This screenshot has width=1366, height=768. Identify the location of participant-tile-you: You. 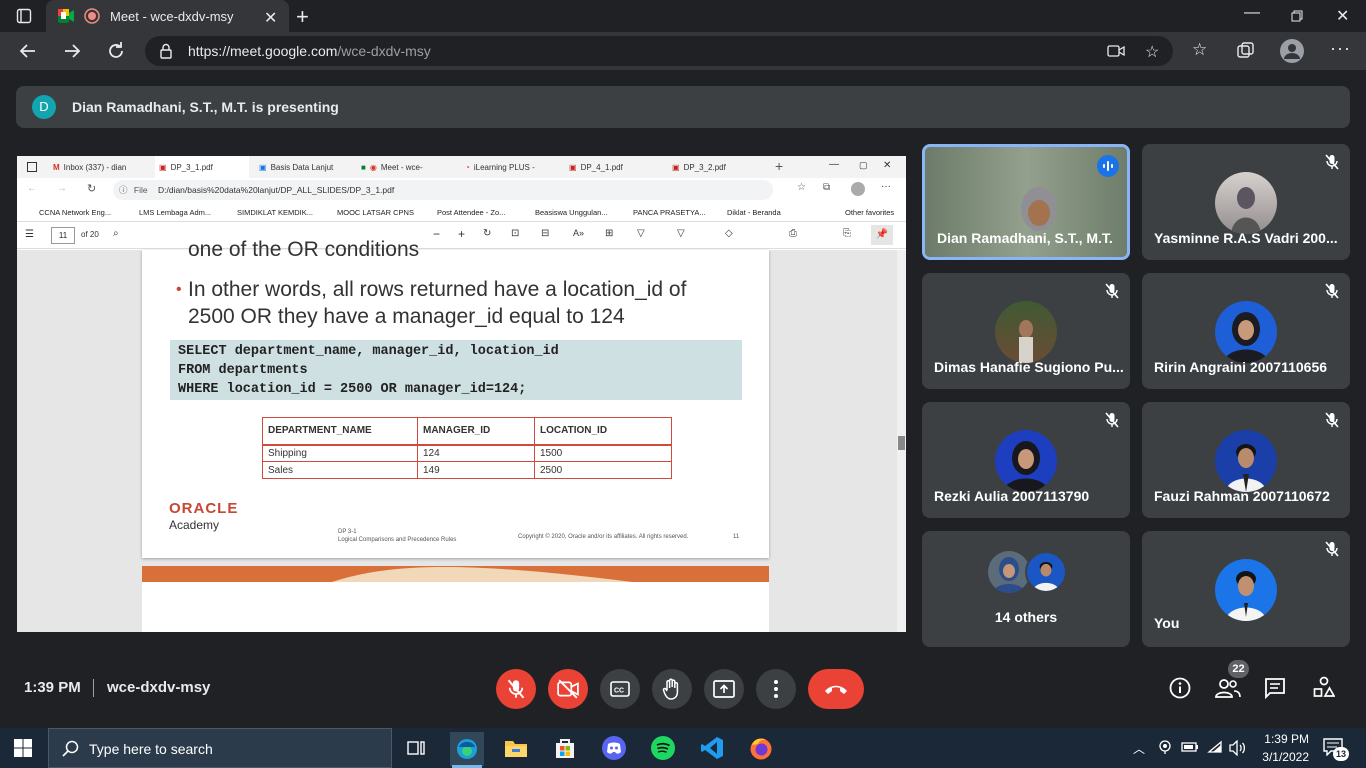
(1246, 589).